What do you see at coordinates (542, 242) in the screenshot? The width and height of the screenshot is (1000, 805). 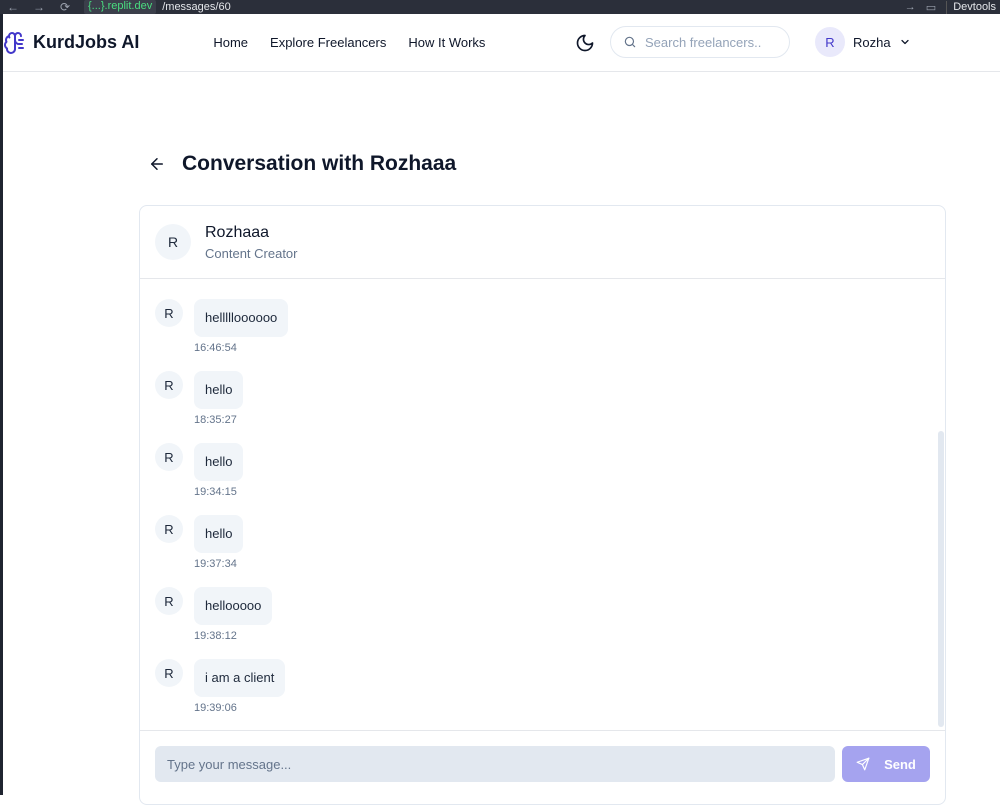 I see `contact-header: R Rozhaaa Content Creator` at bounding box center [542, 242].